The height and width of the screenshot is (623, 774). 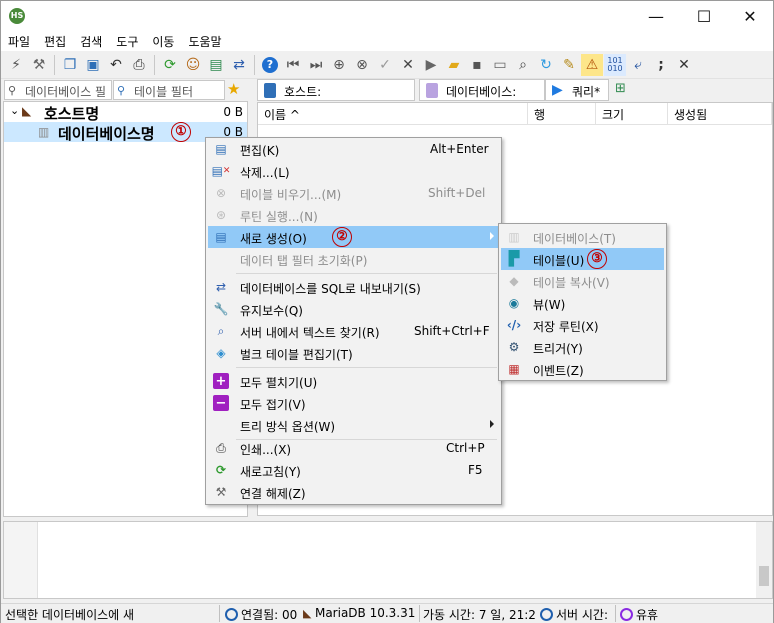 What do you see at coordinates (582, 281) in the screenshot?
I see `submenu-item-copy-table: ◆ 테이블 복사(V)` at bounding box center [582, 281].